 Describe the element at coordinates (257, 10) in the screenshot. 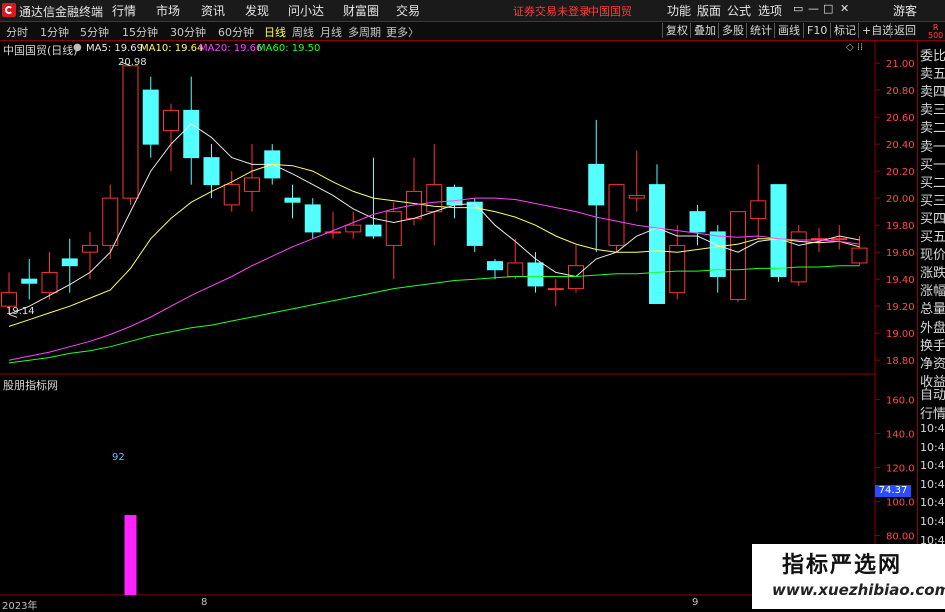

I see `menu-faxian: 发现` at that location.